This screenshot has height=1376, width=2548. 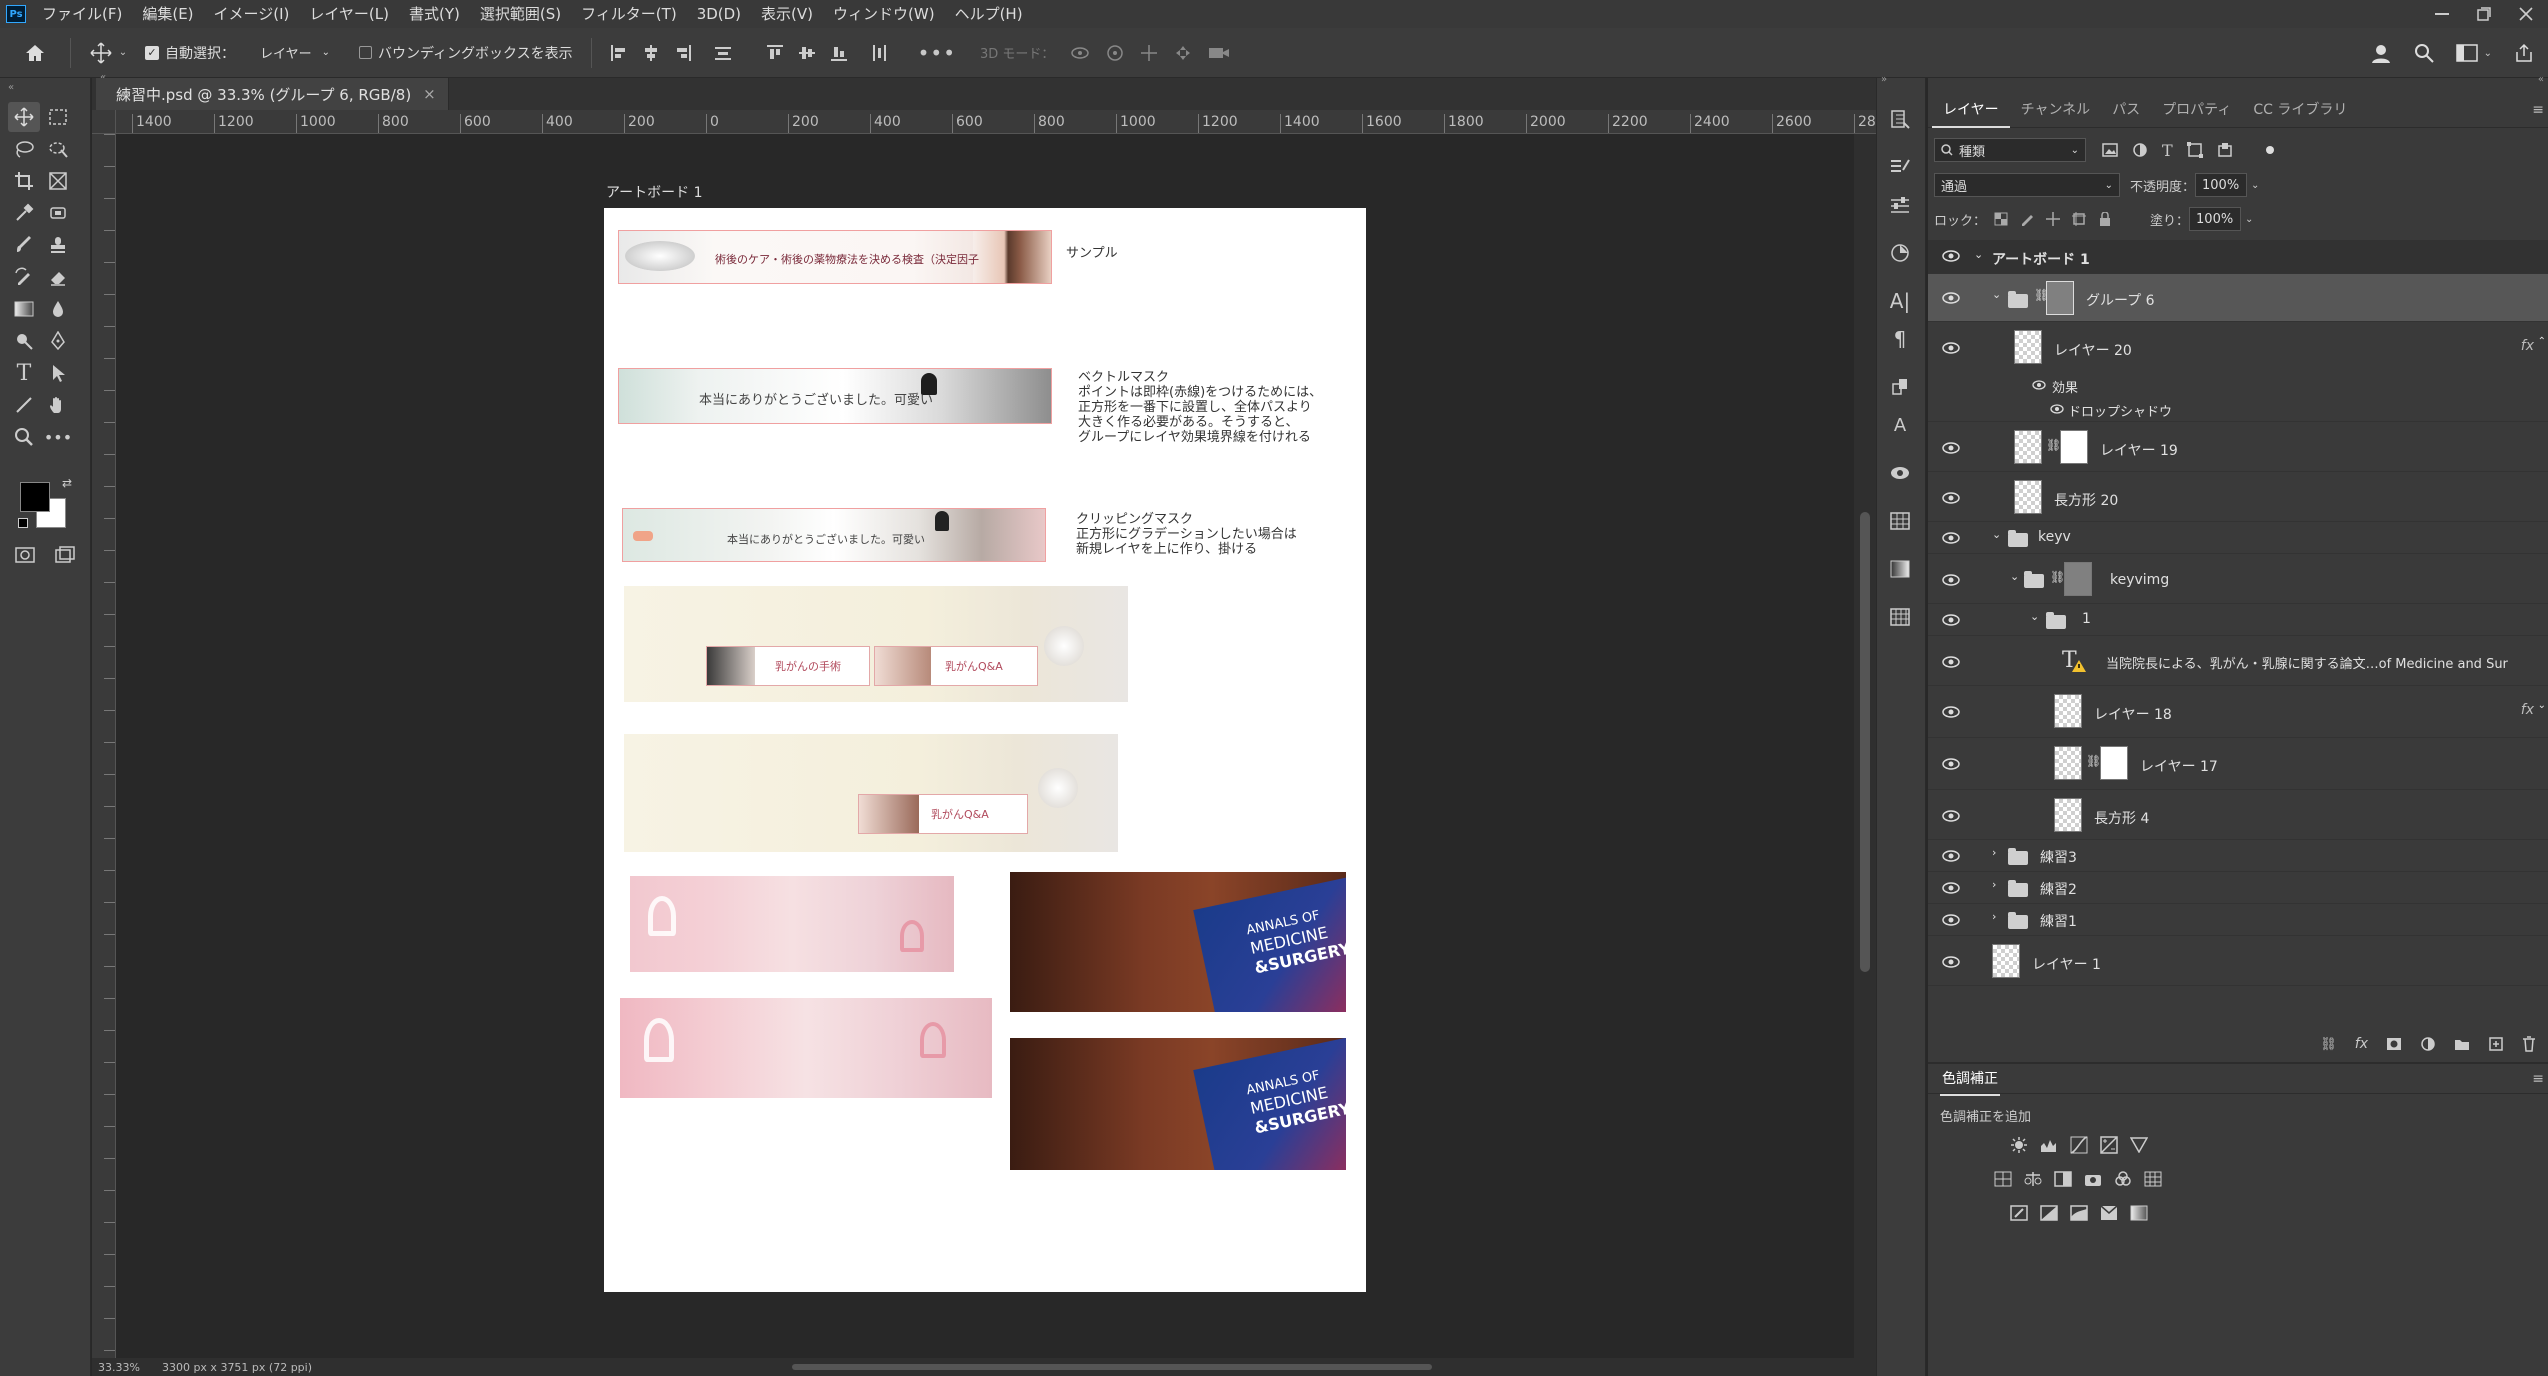 What do you see at coordinates (2053, 219) in the screenshot?
I see `lock-position-icon` at bounding box center [2053, 219].